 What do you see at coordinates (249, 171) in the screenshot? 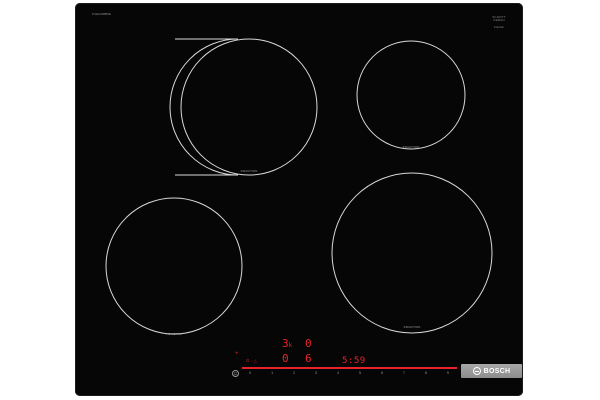
I see `zone-label-rear-left: INDUCTION` at bounding box center [249, 171].